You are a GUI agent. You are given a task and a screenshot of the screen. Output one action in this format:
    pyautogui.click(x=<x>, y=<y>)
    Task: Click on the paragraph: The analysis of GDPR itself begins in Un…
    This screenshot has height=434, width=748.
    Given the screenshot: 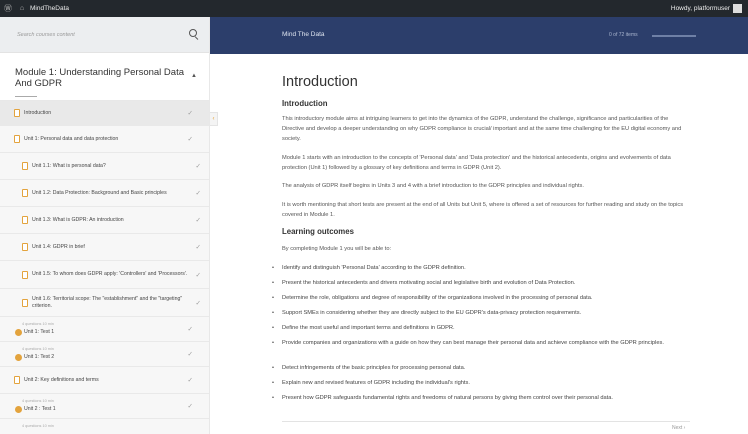 What is the action you would take?
    pyautogui.click(x=433, y=186)
    